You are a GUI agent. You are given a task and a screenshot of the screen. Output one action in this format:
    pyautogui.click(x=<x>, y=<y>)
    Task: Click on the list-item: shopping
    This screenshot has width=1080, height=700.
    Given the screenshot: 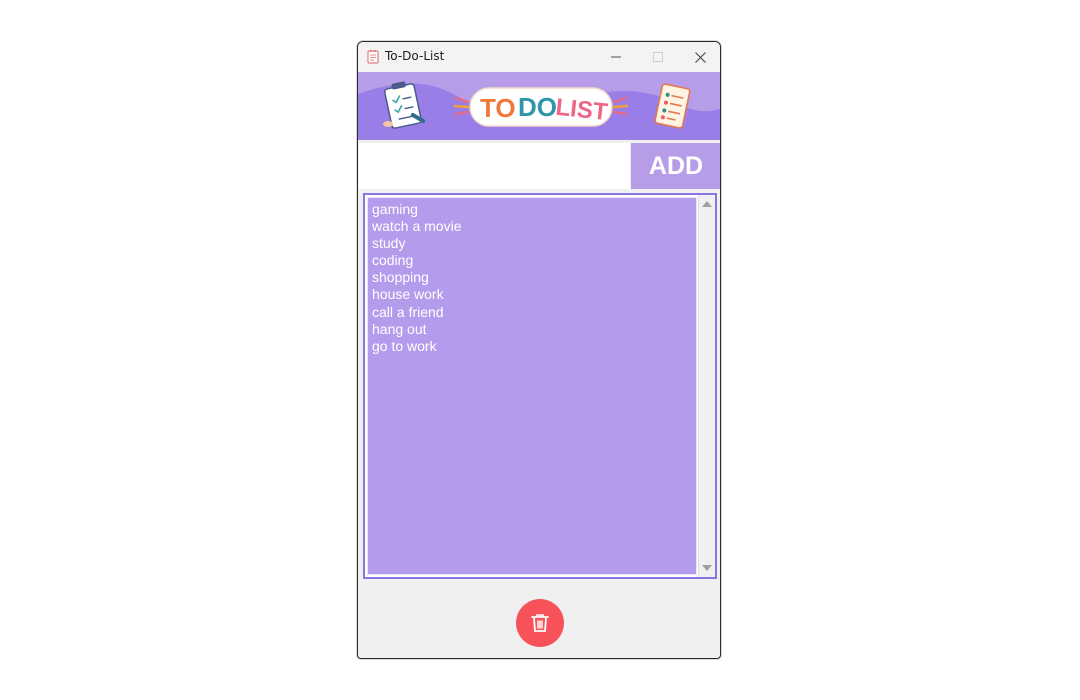 What is the action you would take?
    pyautogui.click(x=534, y=277)
    